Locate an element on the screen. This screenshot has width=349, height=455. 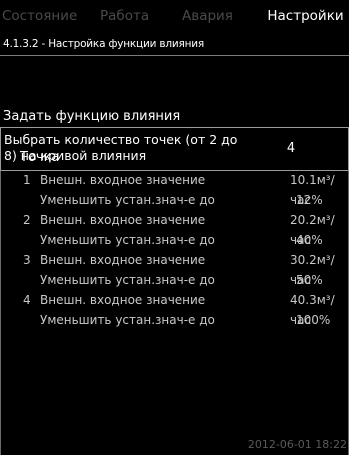
point-input-row: 2 Внешн. входное значение 20.2м³/час is located at coordinates (174, 228).